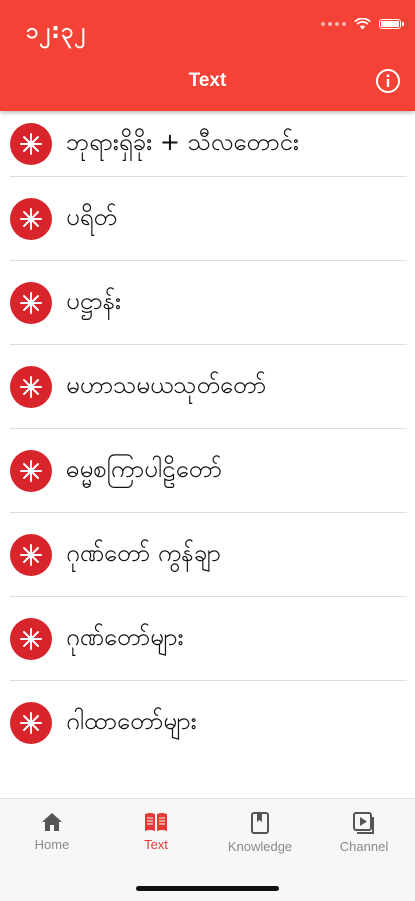 This screenshot has width=415, height=901. What do you see at coordinates (207, 713) in the screenshot?
I see `list-item: ဂါထာတော်များ` at bounding box center [207, 713].